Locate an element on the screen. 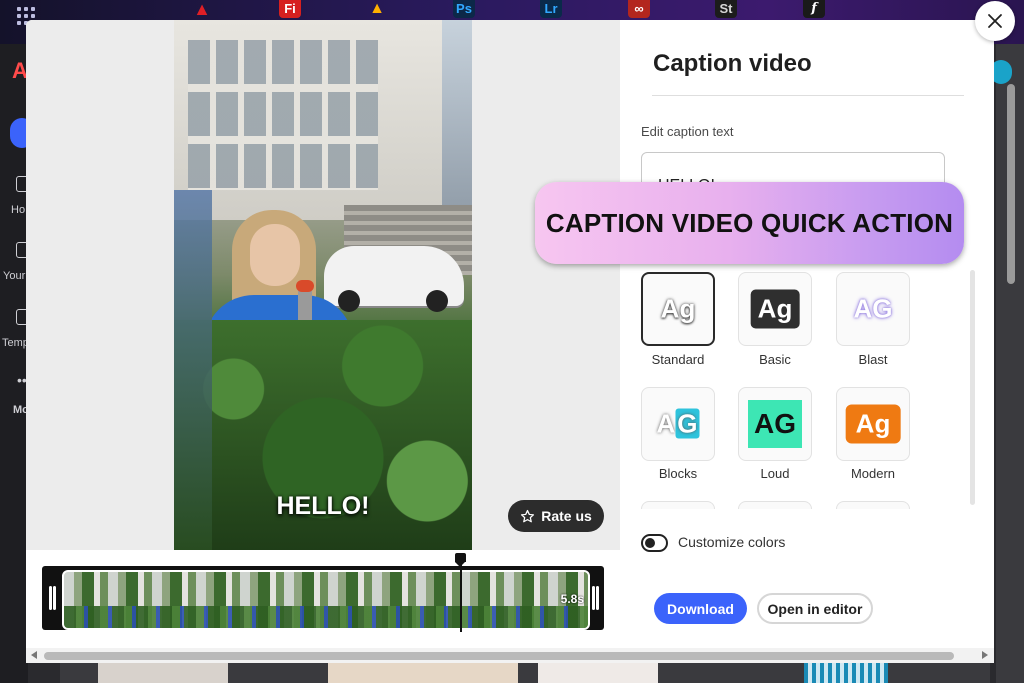  trim-handle-right is located at coordinates (593, 598).